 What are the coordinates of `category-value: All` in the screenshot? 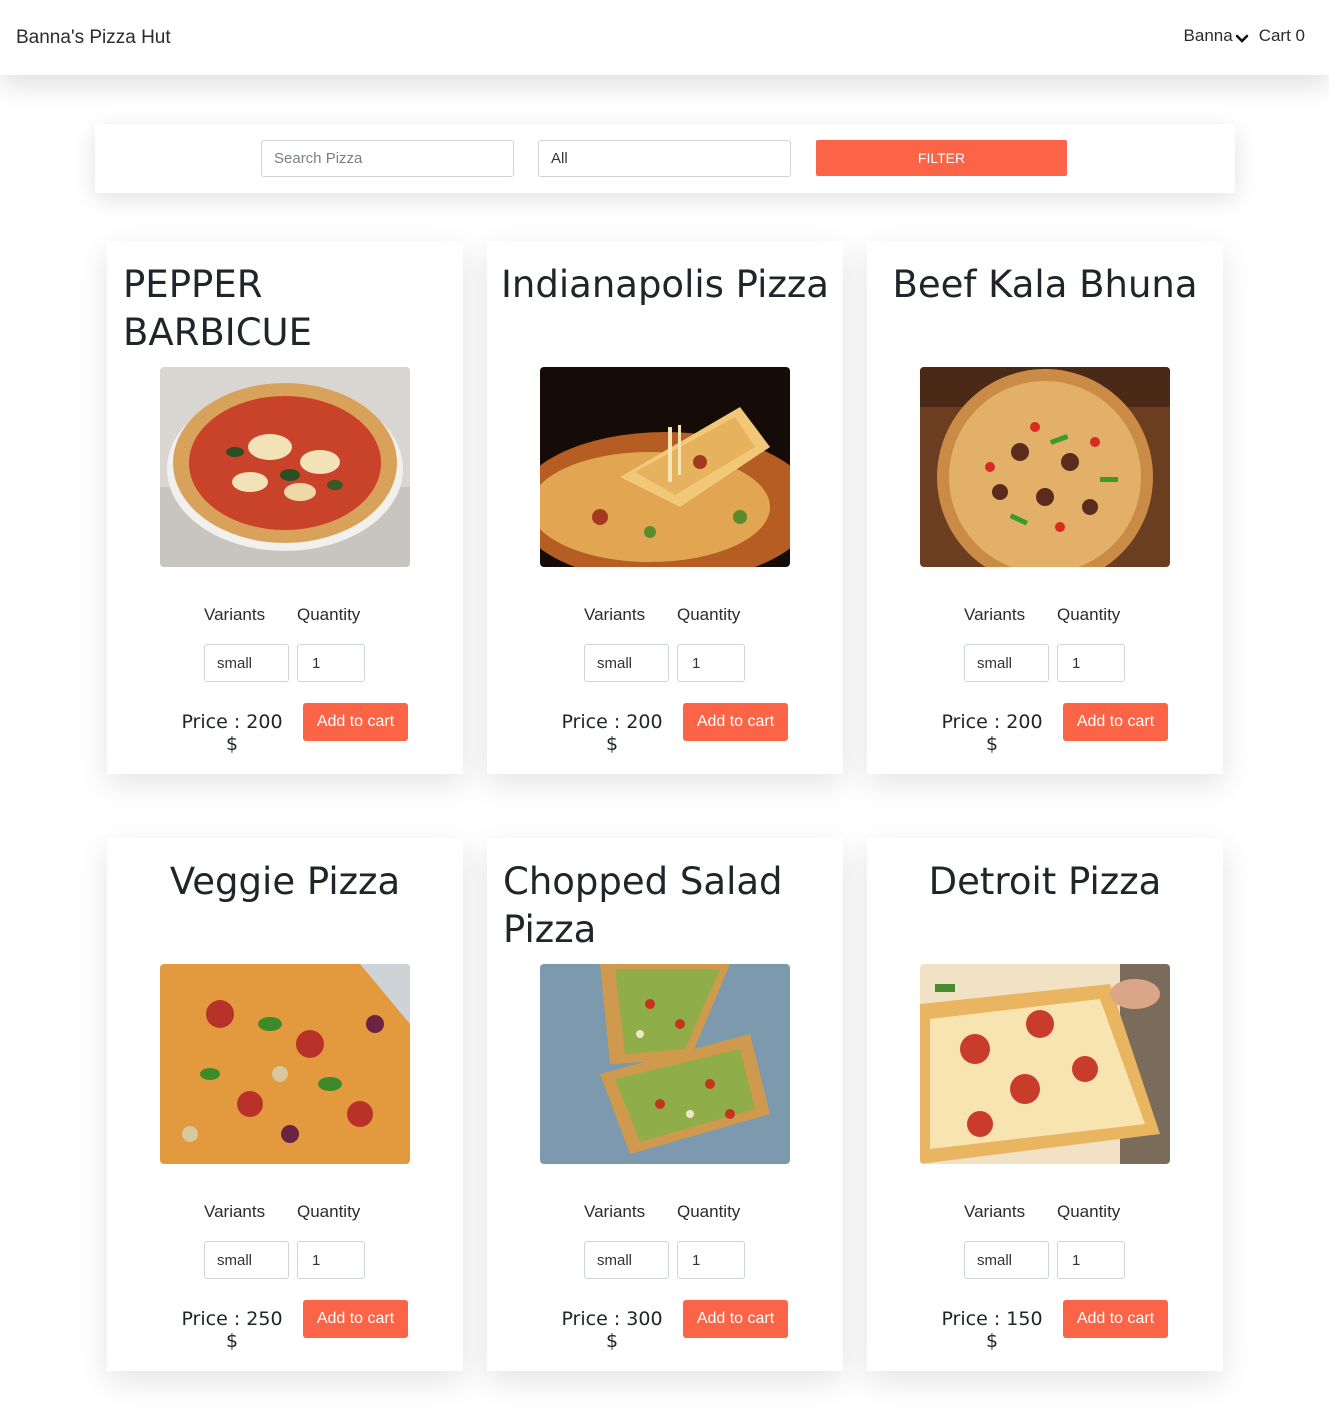 It's located at (559, 158).